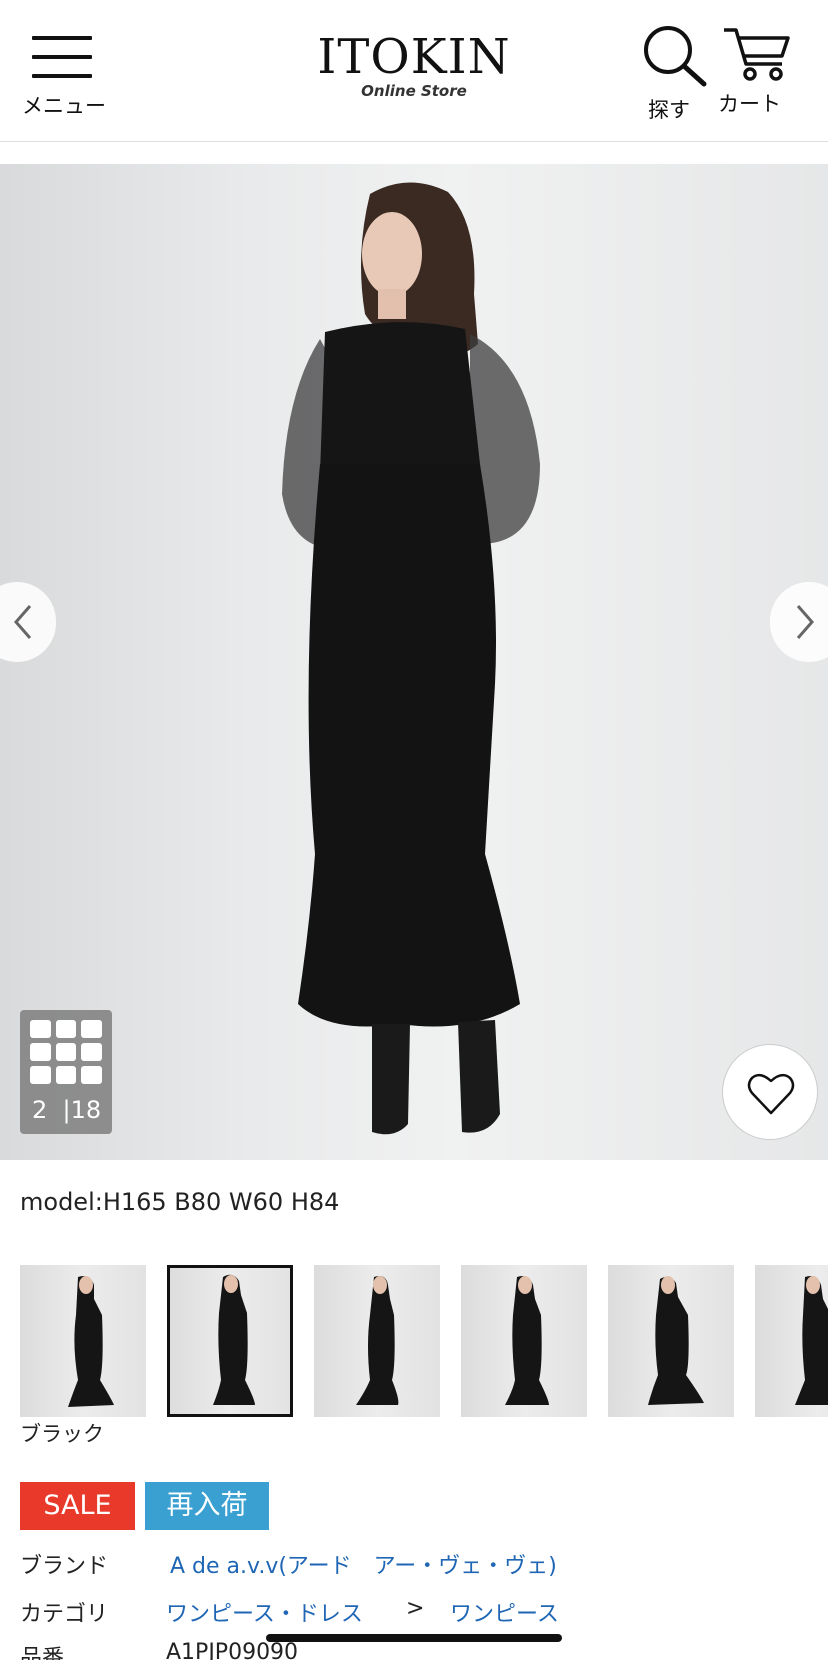 The image size is (828, 1660). I want to click on site-logo: ITOKIN Online Store, so click(414, 70).